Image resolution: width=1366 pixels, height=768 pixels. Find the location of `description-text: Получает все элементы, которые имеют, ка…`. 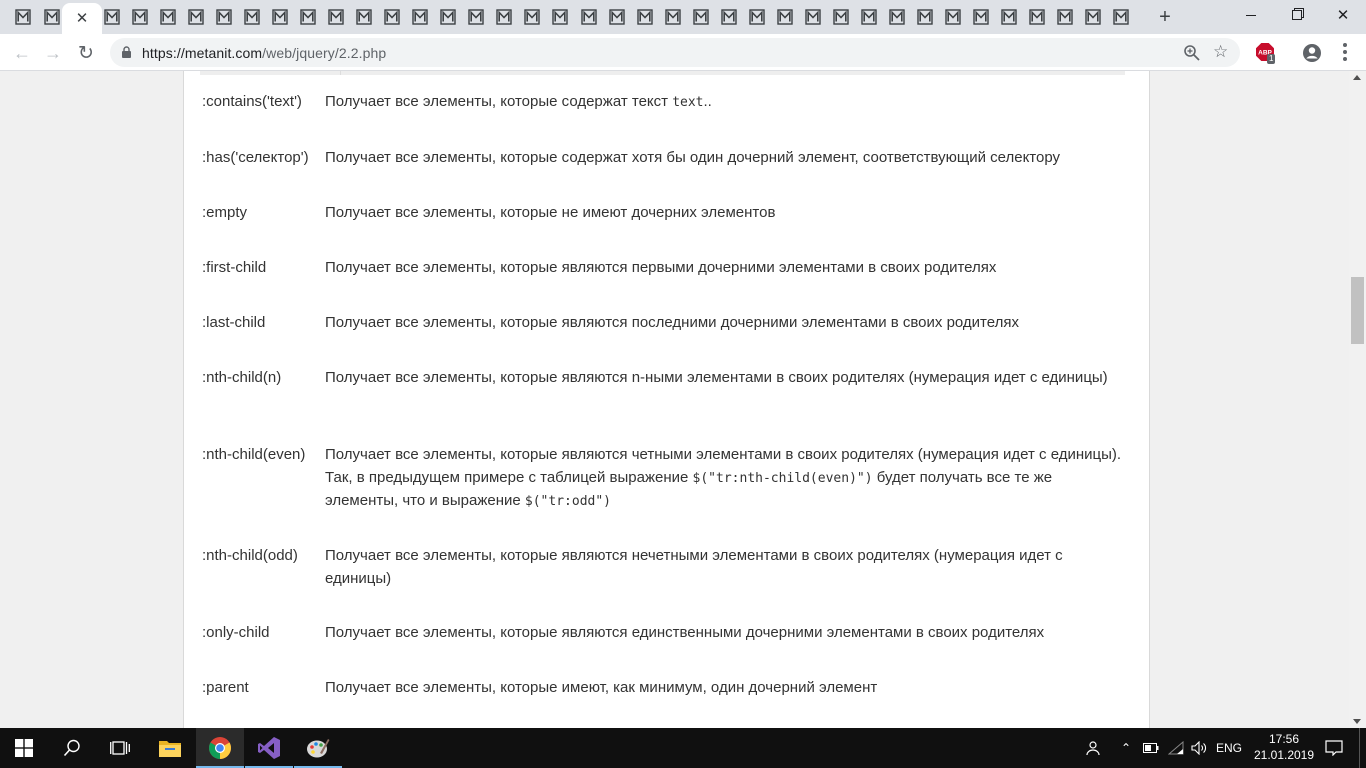

description-text: Получает все элементы, которые имеют, ка… is located at coordinates (601, 687).